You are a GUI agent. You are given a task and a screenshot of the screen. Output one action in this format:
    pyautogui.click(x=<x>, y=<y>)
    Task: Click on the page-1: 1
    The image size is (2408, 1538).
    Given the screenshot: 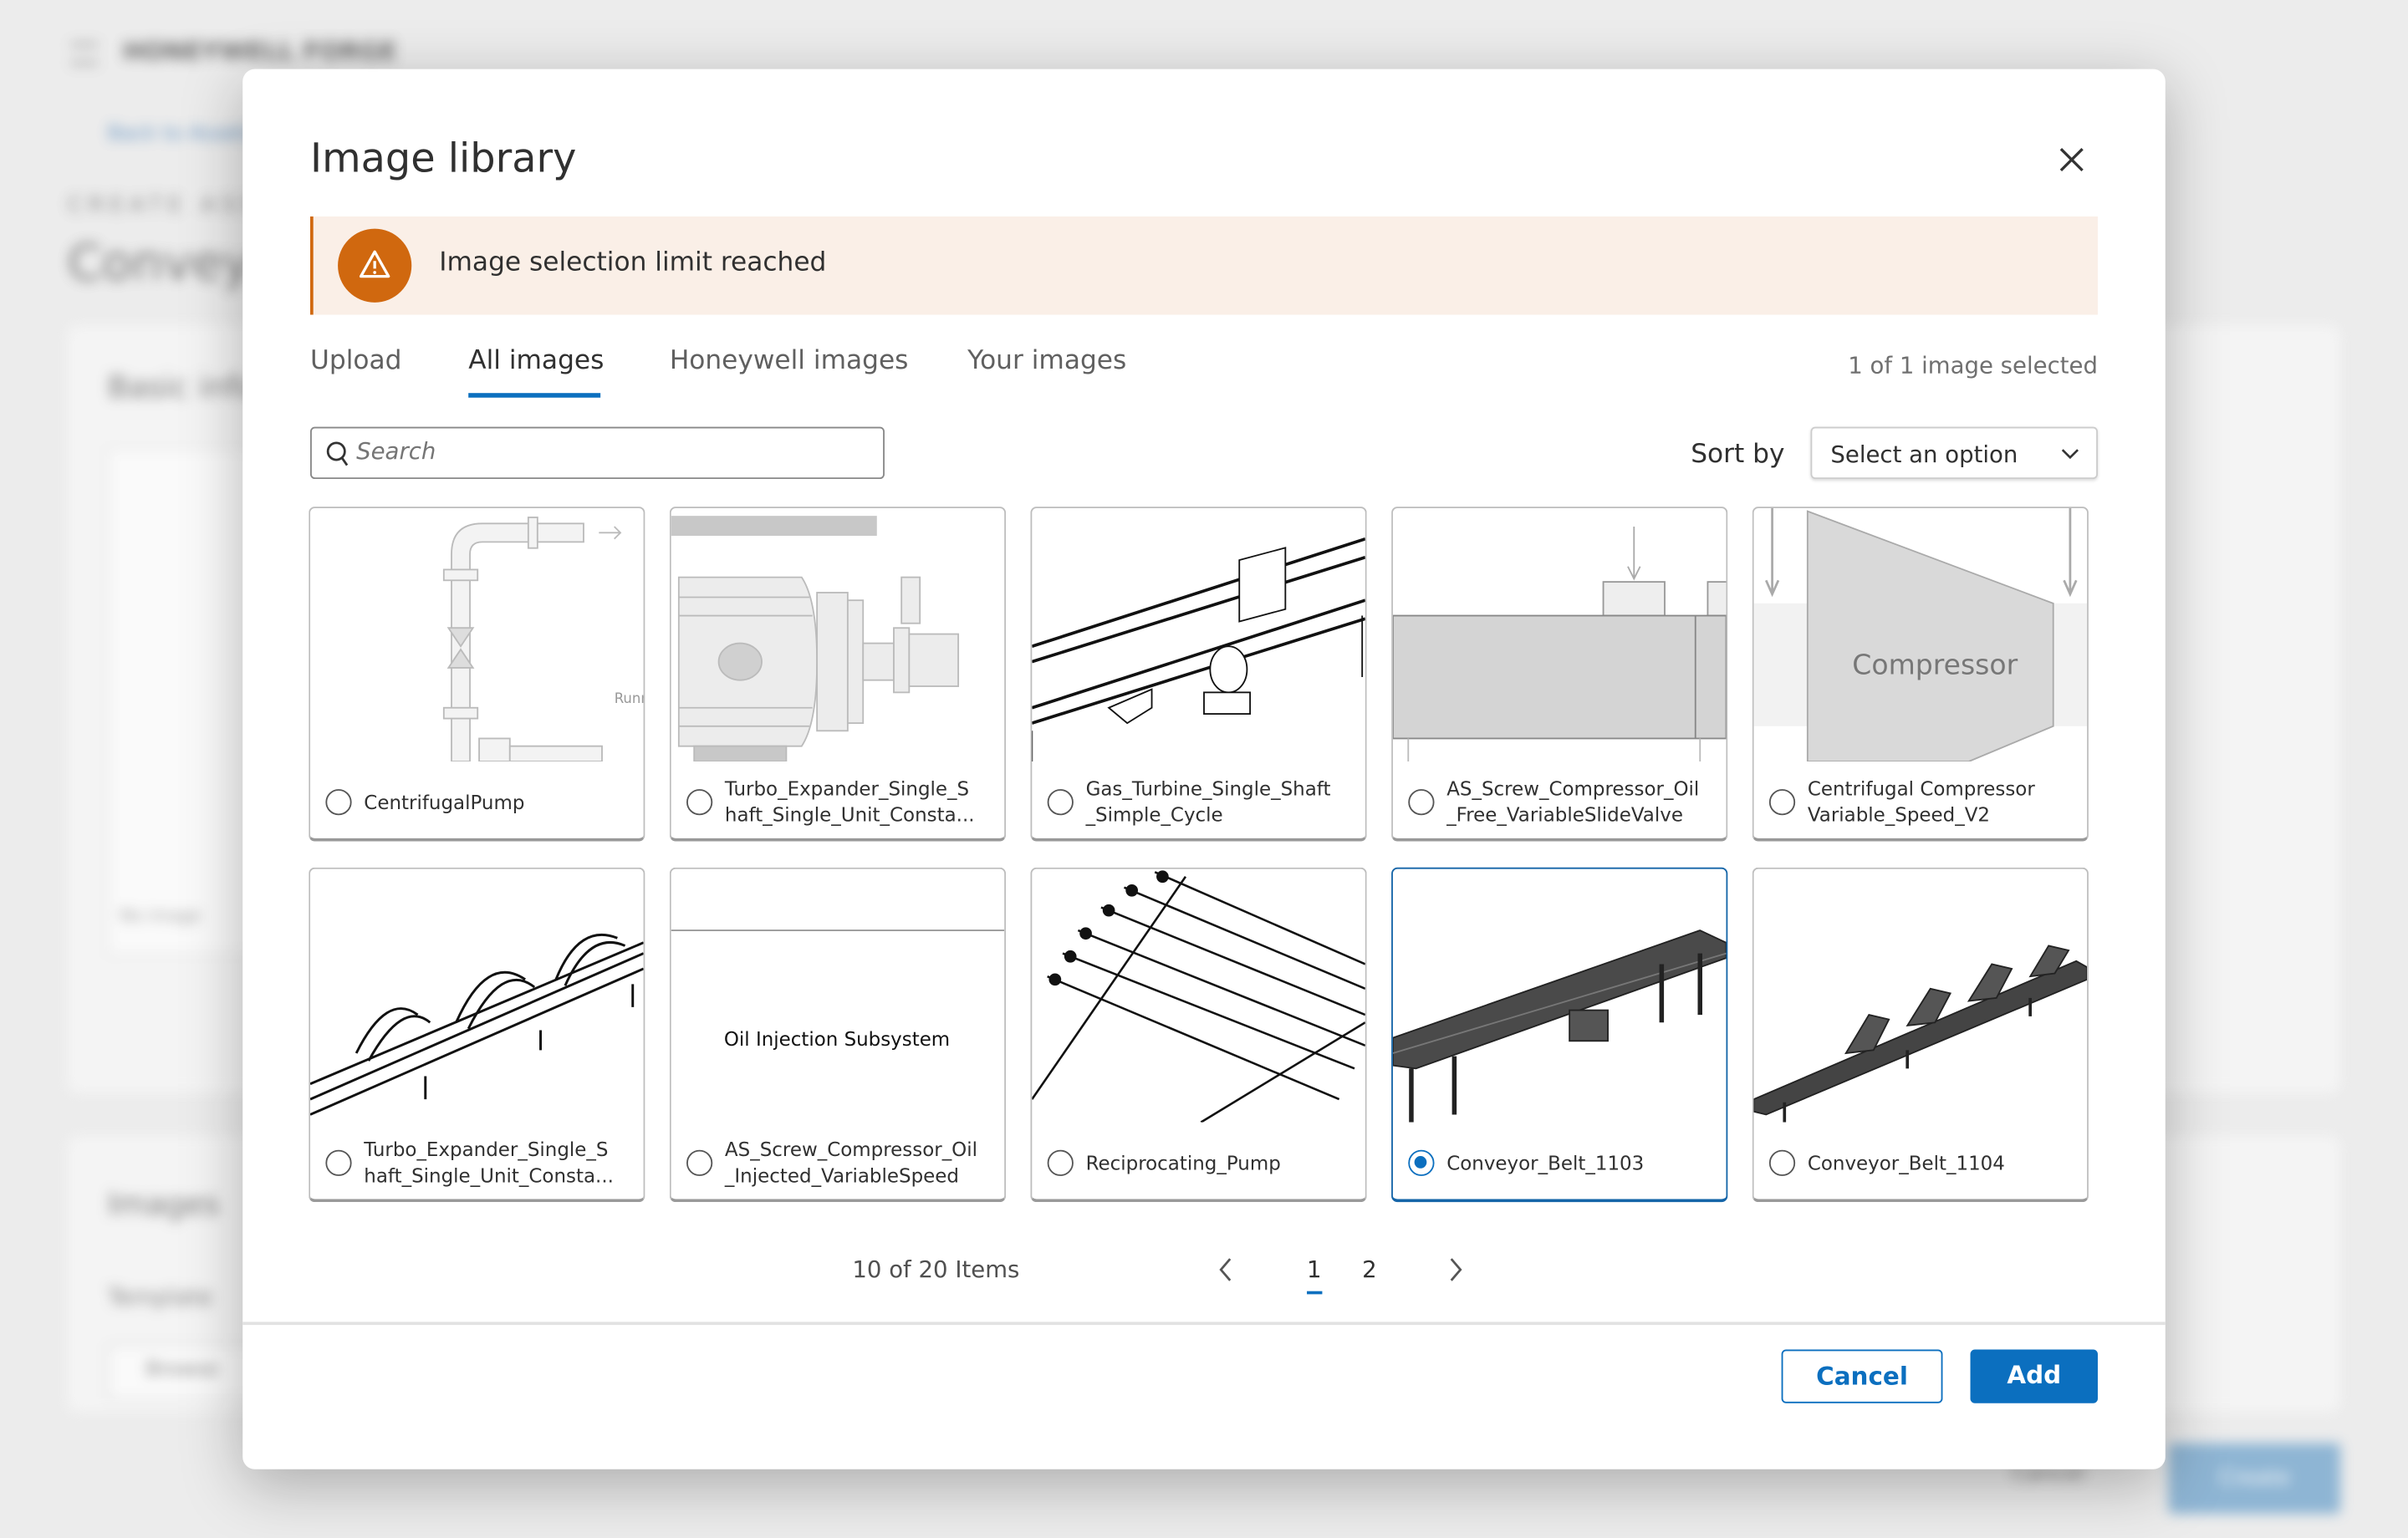 What is the action you would take?
    pyautogui.click(x=1315, y=1269)
    